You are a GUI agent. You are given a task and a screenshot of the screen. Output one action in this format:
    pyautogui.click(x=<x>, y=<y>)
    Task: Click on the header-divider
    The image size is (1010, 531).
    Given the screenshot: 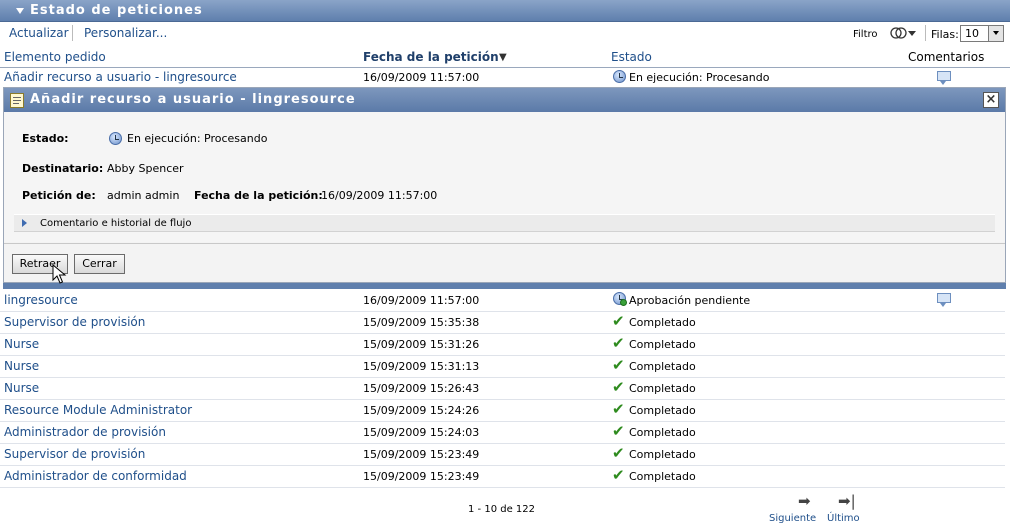 What is the action you would take?
    pyautogui.click(x=505, y=67)
    